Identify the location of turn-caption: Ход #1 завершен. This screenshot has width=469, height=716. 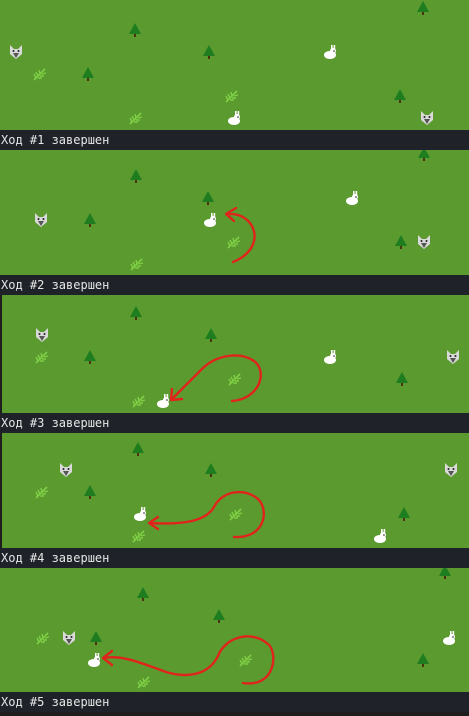
(234, 140).